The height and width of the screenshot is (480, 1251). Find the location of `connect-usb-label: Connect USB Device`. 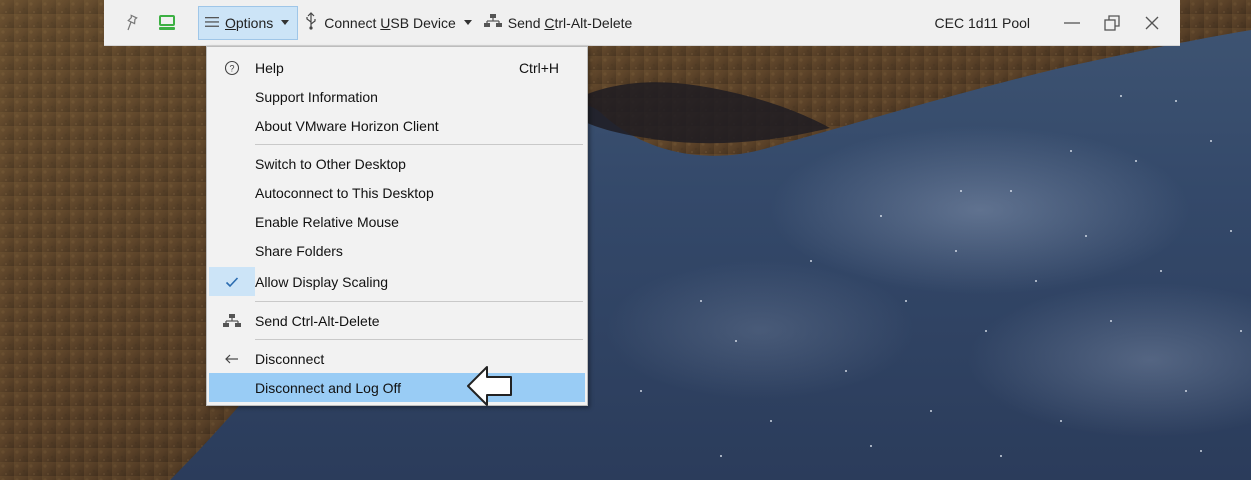

connect-usb-label: Connect USB Device is located at coordinates (390, 22).